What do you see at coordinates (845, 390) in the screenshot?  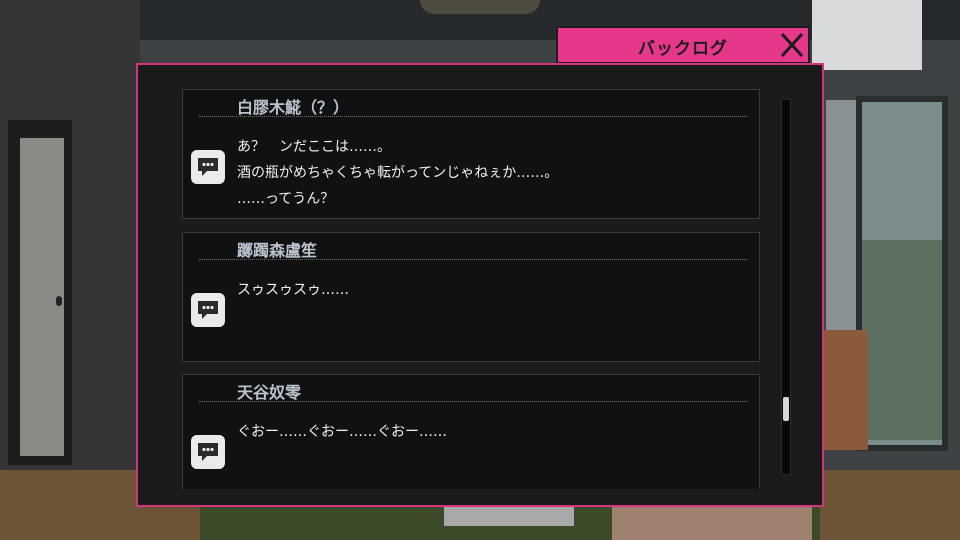 I see `patterned-cloth` at bounding box center [845, 390].